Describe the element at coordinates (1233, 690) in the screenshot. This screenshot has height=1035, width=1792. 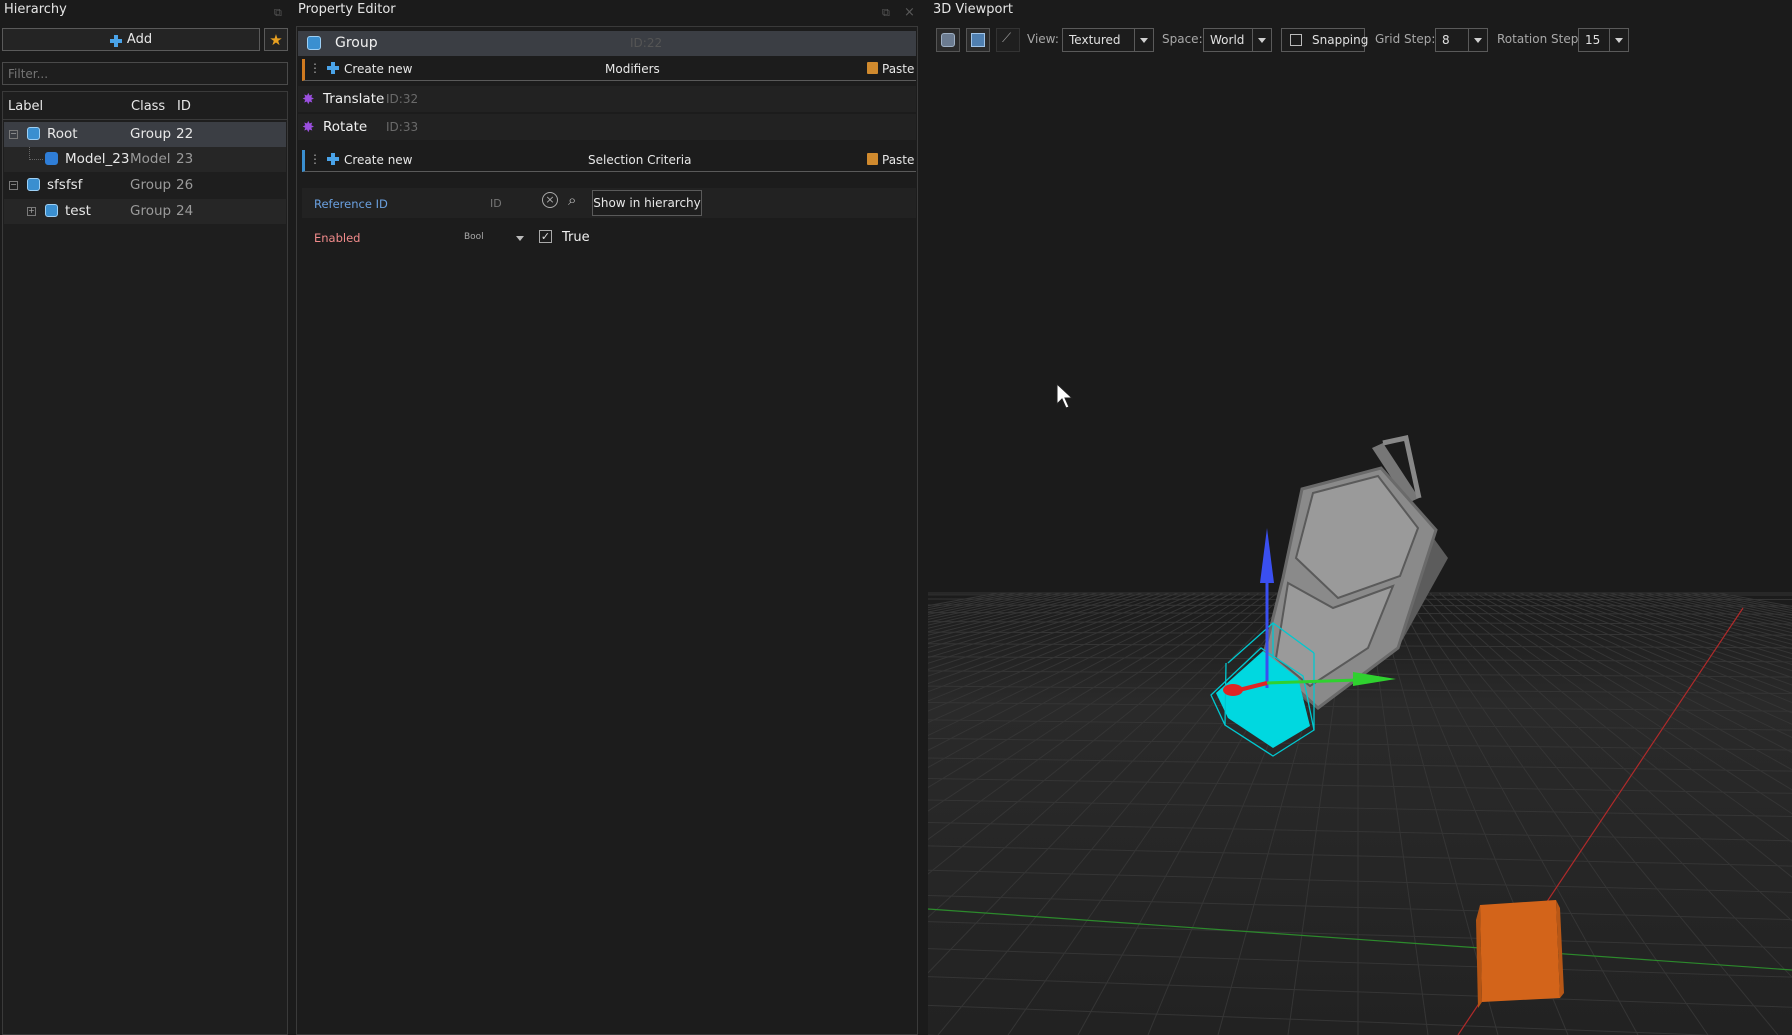
I see `gizmo-x-handle` at that location.